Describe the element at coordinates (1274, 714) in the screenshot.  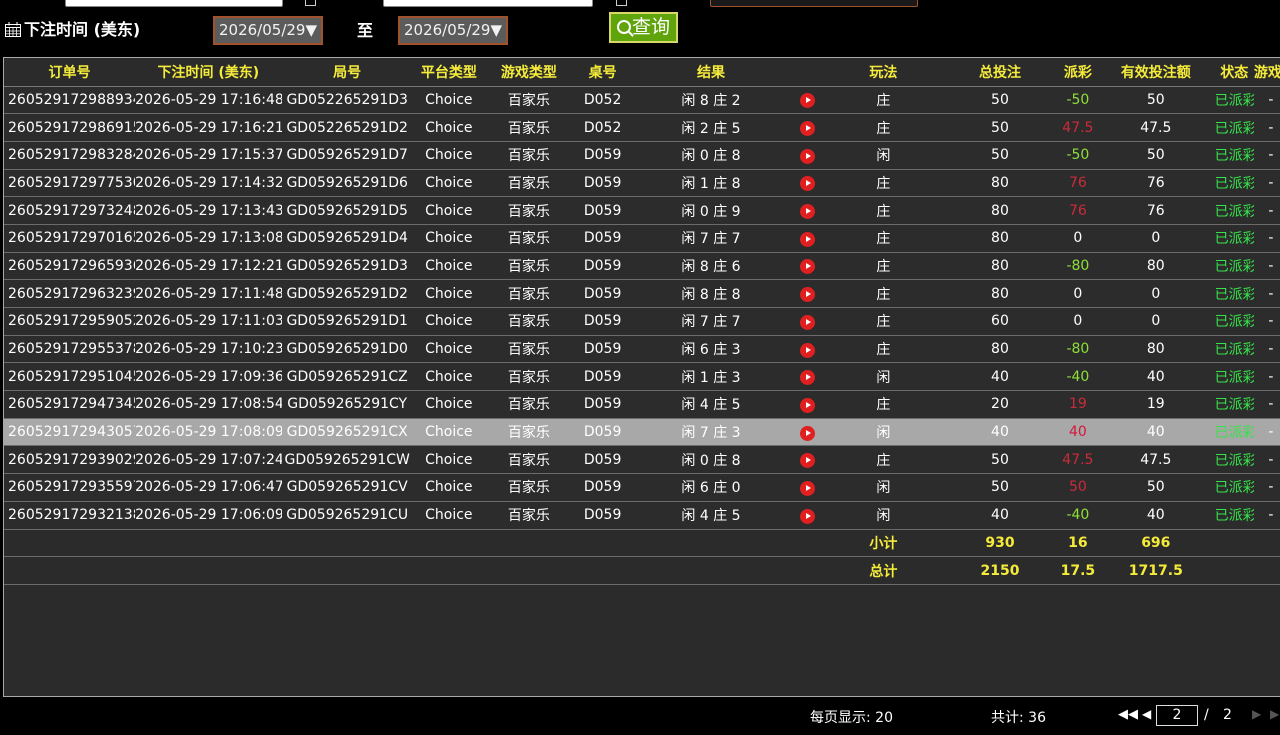
I see `last-page-icon: ▶` at that location.